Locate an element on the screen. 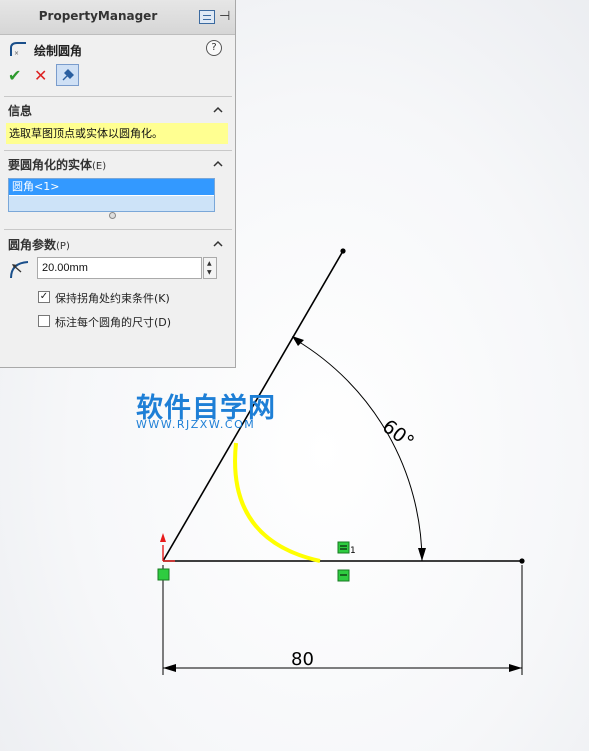 Image resolution: width=589 pixels, height=751 pixels. feature-header: × 绘制圆角 ? is located at coordinates (120, 49).